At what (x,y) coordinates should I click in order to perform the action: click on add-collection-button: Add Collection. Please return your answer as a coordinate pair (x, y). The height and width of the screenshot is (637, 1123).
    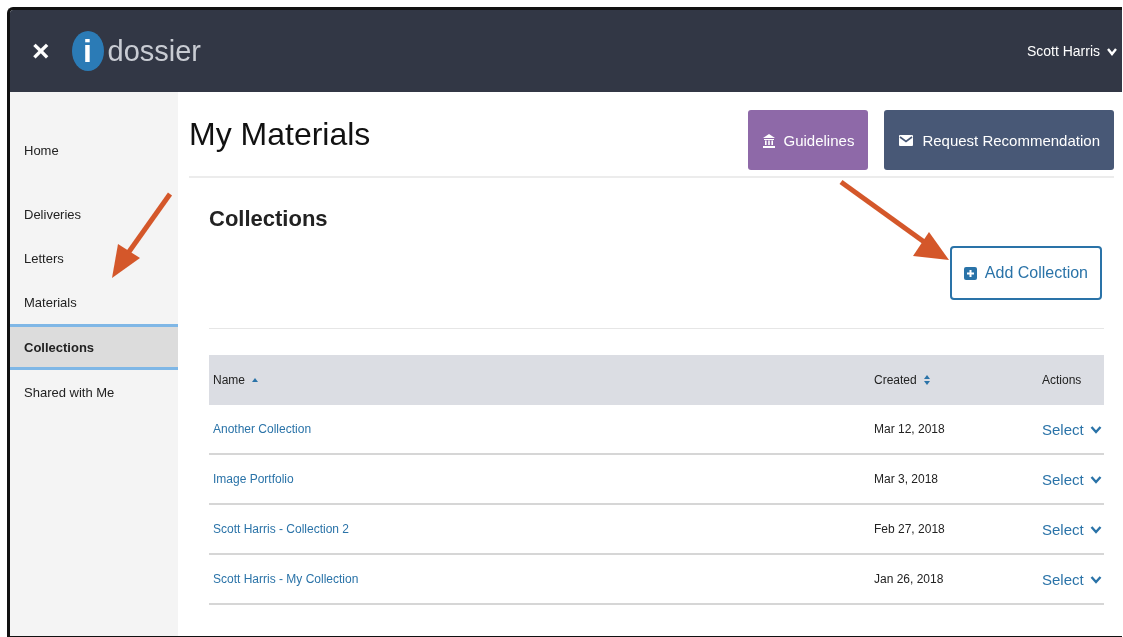
    Looking at the image, I should click on (1025, 273).